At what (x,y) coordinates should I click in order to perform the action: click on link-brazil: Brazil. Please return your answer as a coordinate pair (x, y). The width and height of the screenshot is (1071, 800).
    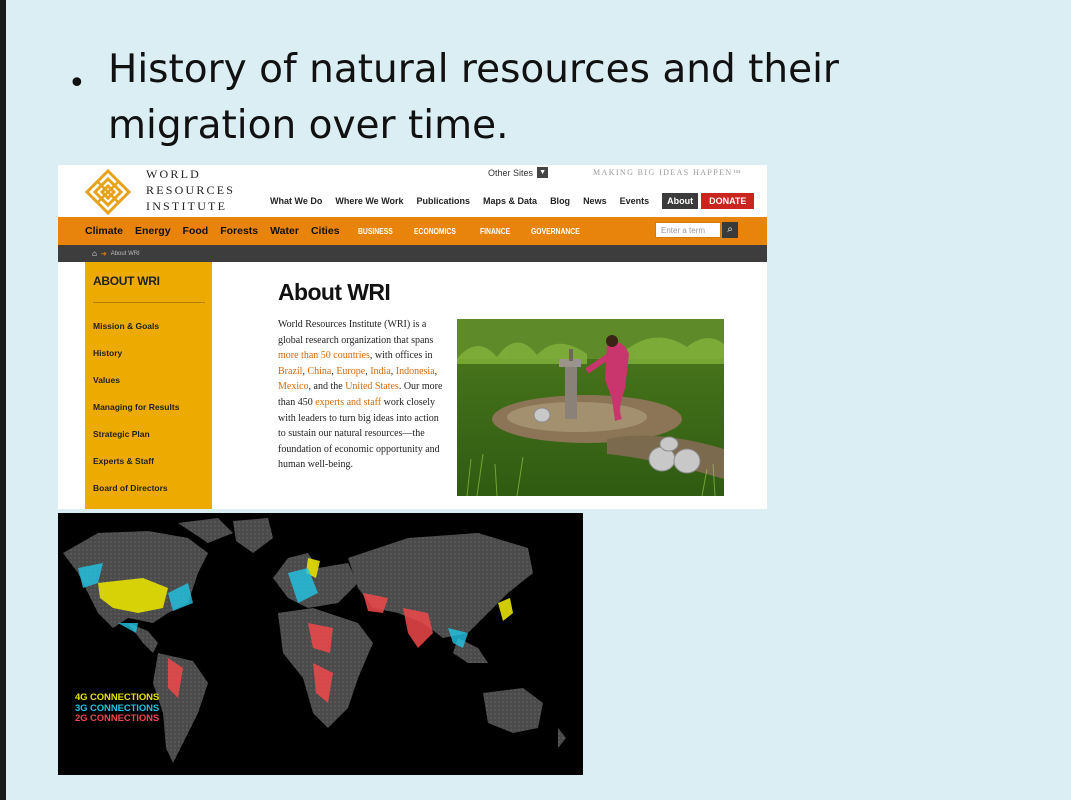
    Looking at the image, I should click on (290, 371).